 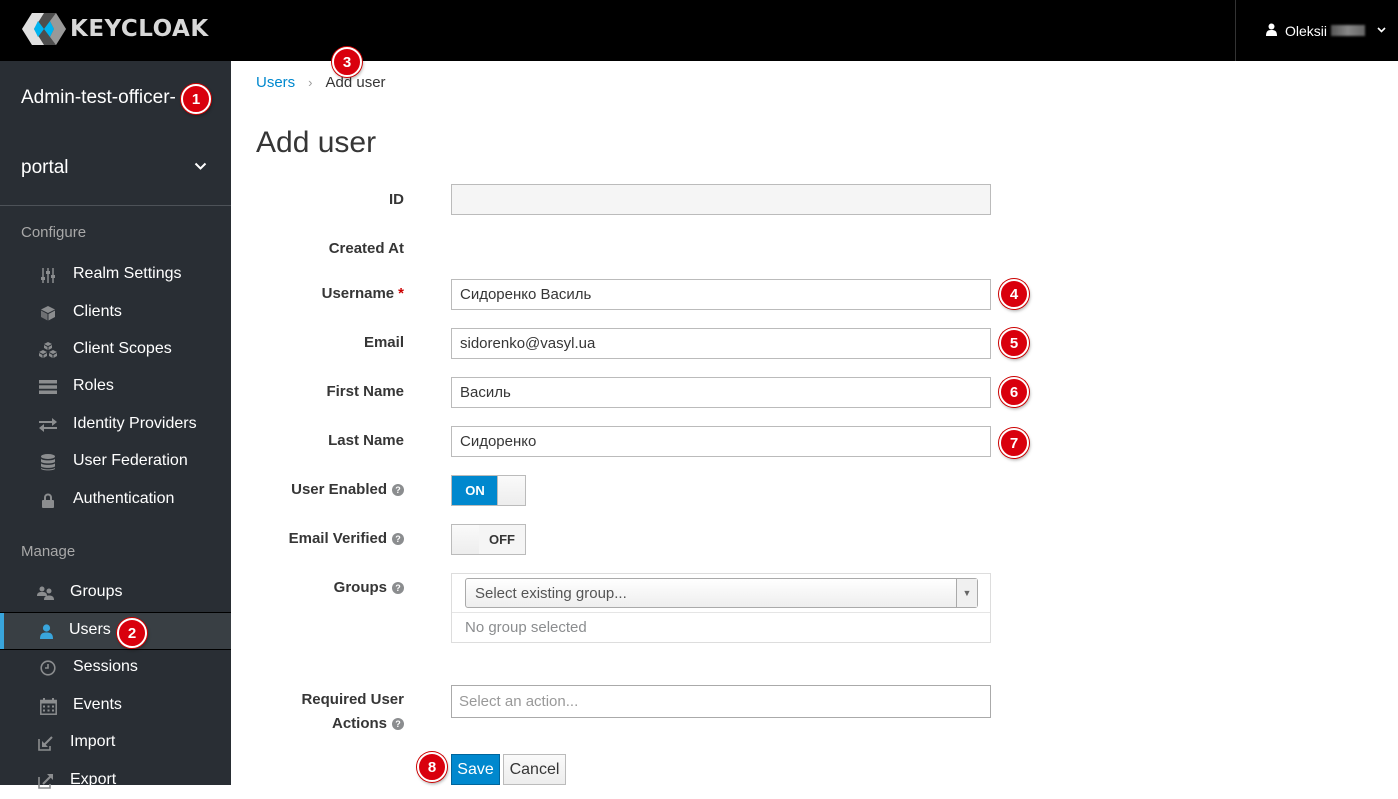 I want to click on sidebar-item-identity-providers: Identity Providers, so click(x=115, y=425).